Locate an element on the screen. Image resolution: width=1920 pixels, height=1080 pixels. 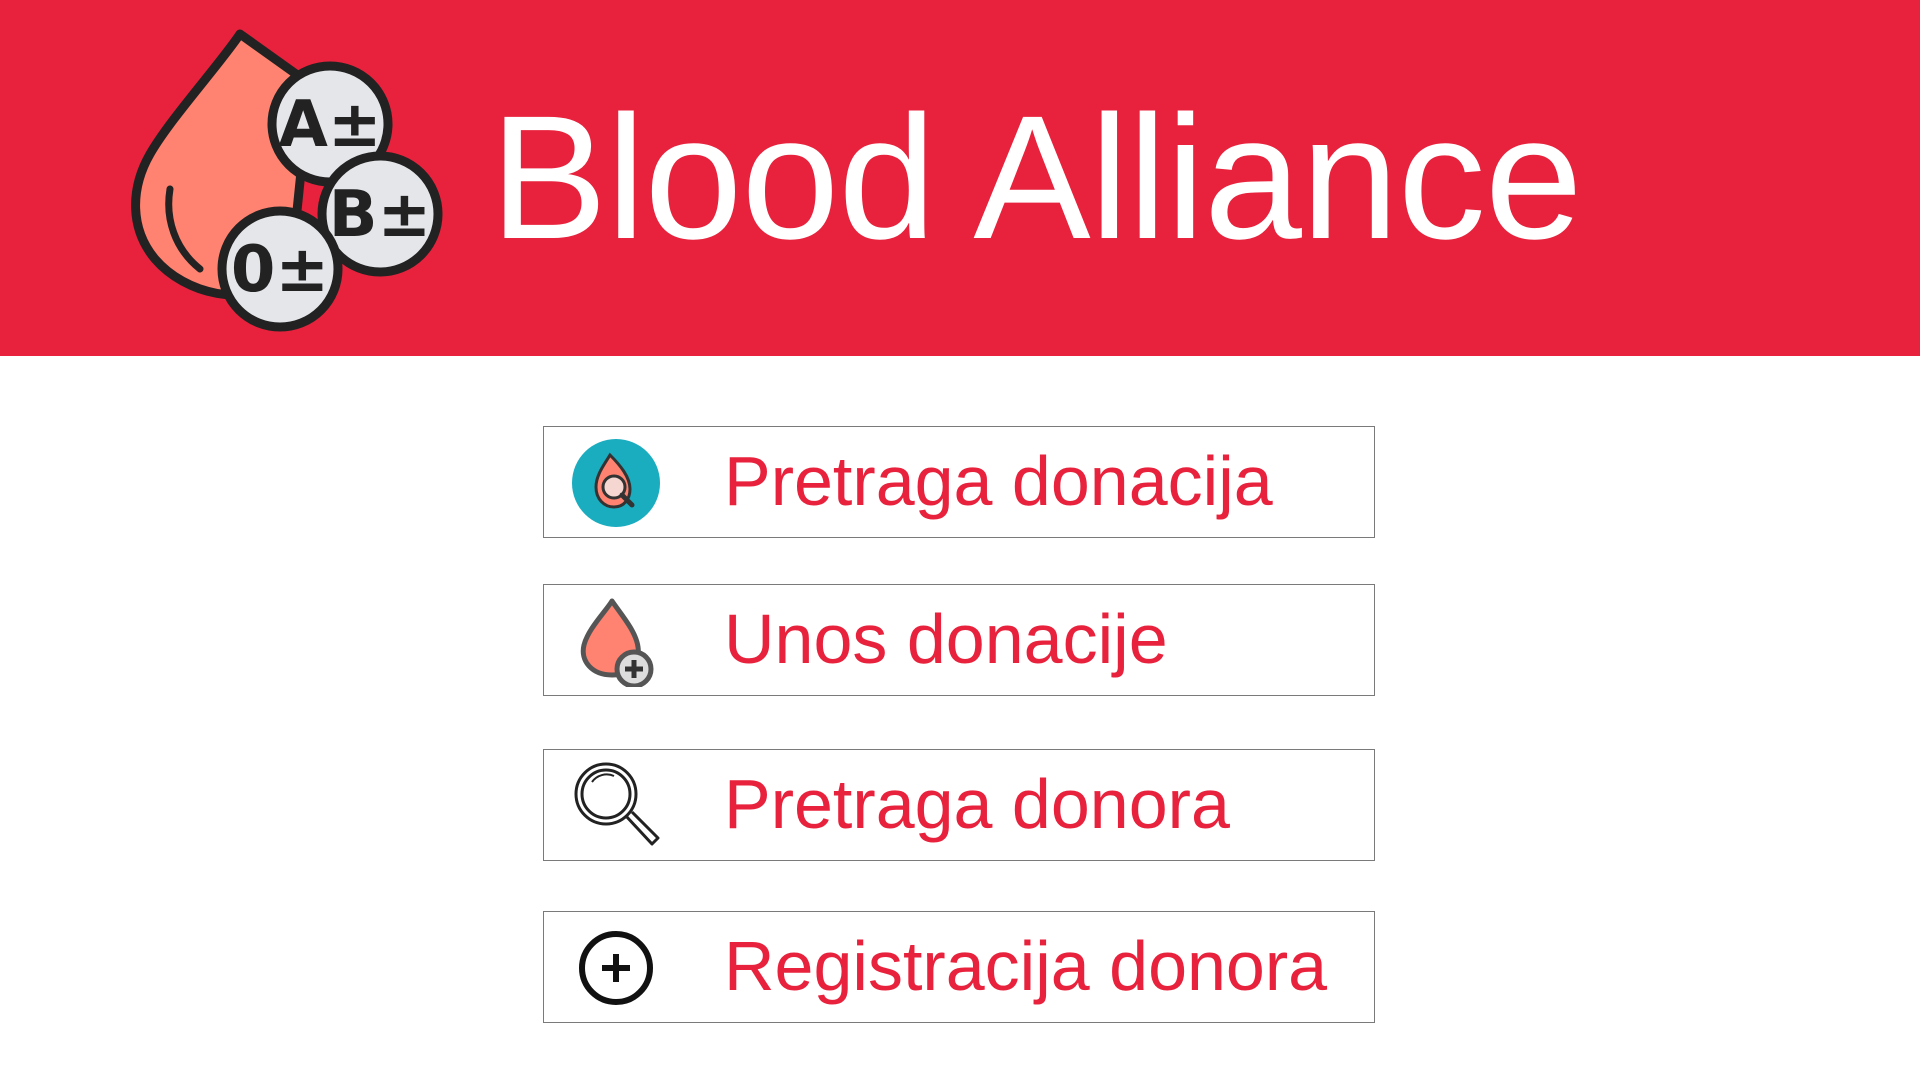
blood-add-icon is located at coordinates (617, 642).